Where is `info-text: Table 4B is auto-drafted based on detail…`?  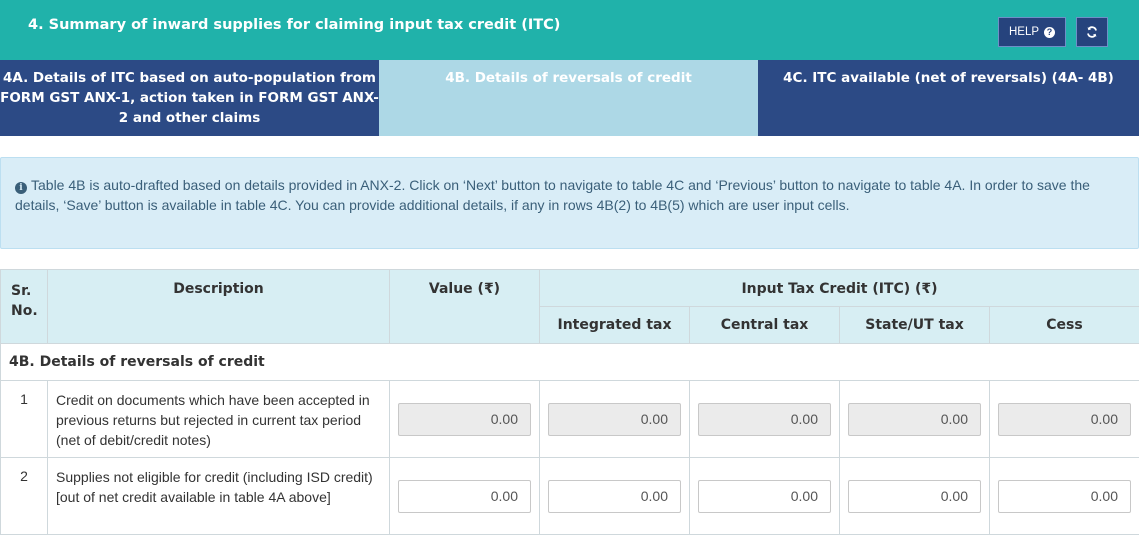
info-text: Table 4B is auto-drafted based on detail… is located at coordinates (552, 195).